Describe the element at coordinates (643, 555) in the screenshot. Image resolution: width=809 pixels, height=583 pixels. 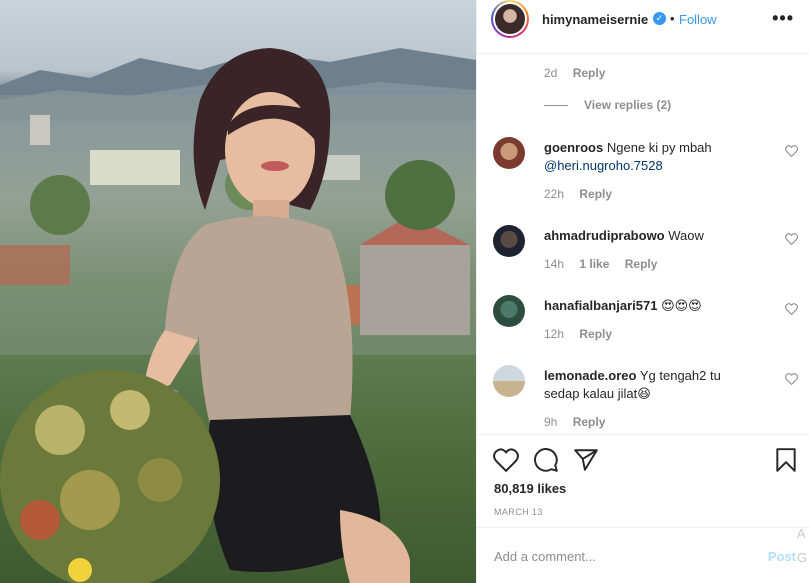
I see `add-comment-bar: Add a comment... Post` at that location.